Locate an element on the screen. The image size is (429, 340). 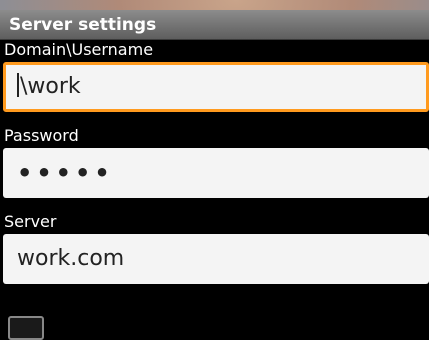
server-label: Server is located at coordinates (30, 221).